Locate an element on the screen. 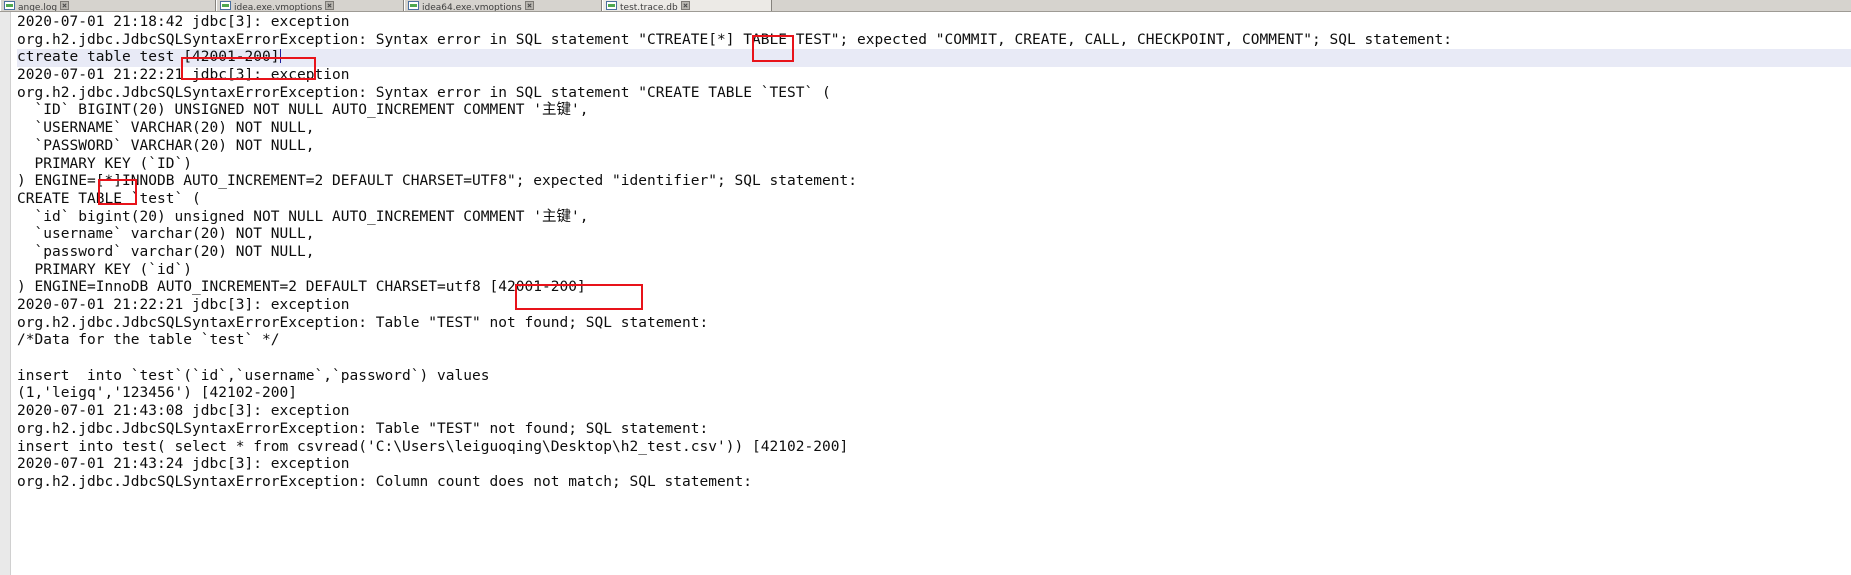 Image resolution: width=1851 pixels, height=575 pixels. tab-label: ange.log is located at coordinates (38, 7).